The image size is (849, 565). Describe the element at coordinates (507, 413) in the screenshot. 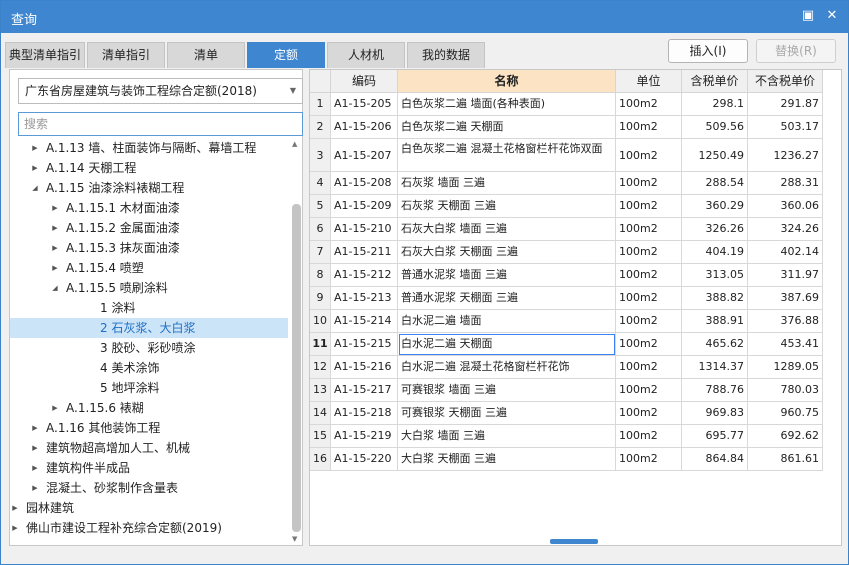

I see `name-cell: 可赛银浆 天棚面 三遍` at that location.